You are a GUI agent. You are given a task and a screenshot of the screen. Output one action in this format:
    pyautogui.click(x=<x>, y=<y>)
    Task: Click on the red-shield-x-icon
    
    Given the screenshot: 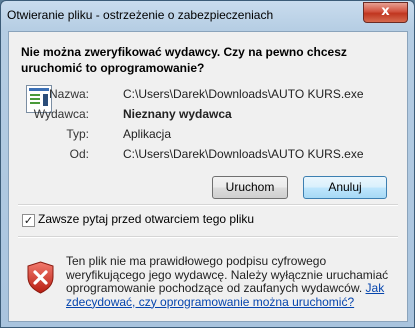 What is the action you would take?
    pyautogui.click(x=40, y=277)
    